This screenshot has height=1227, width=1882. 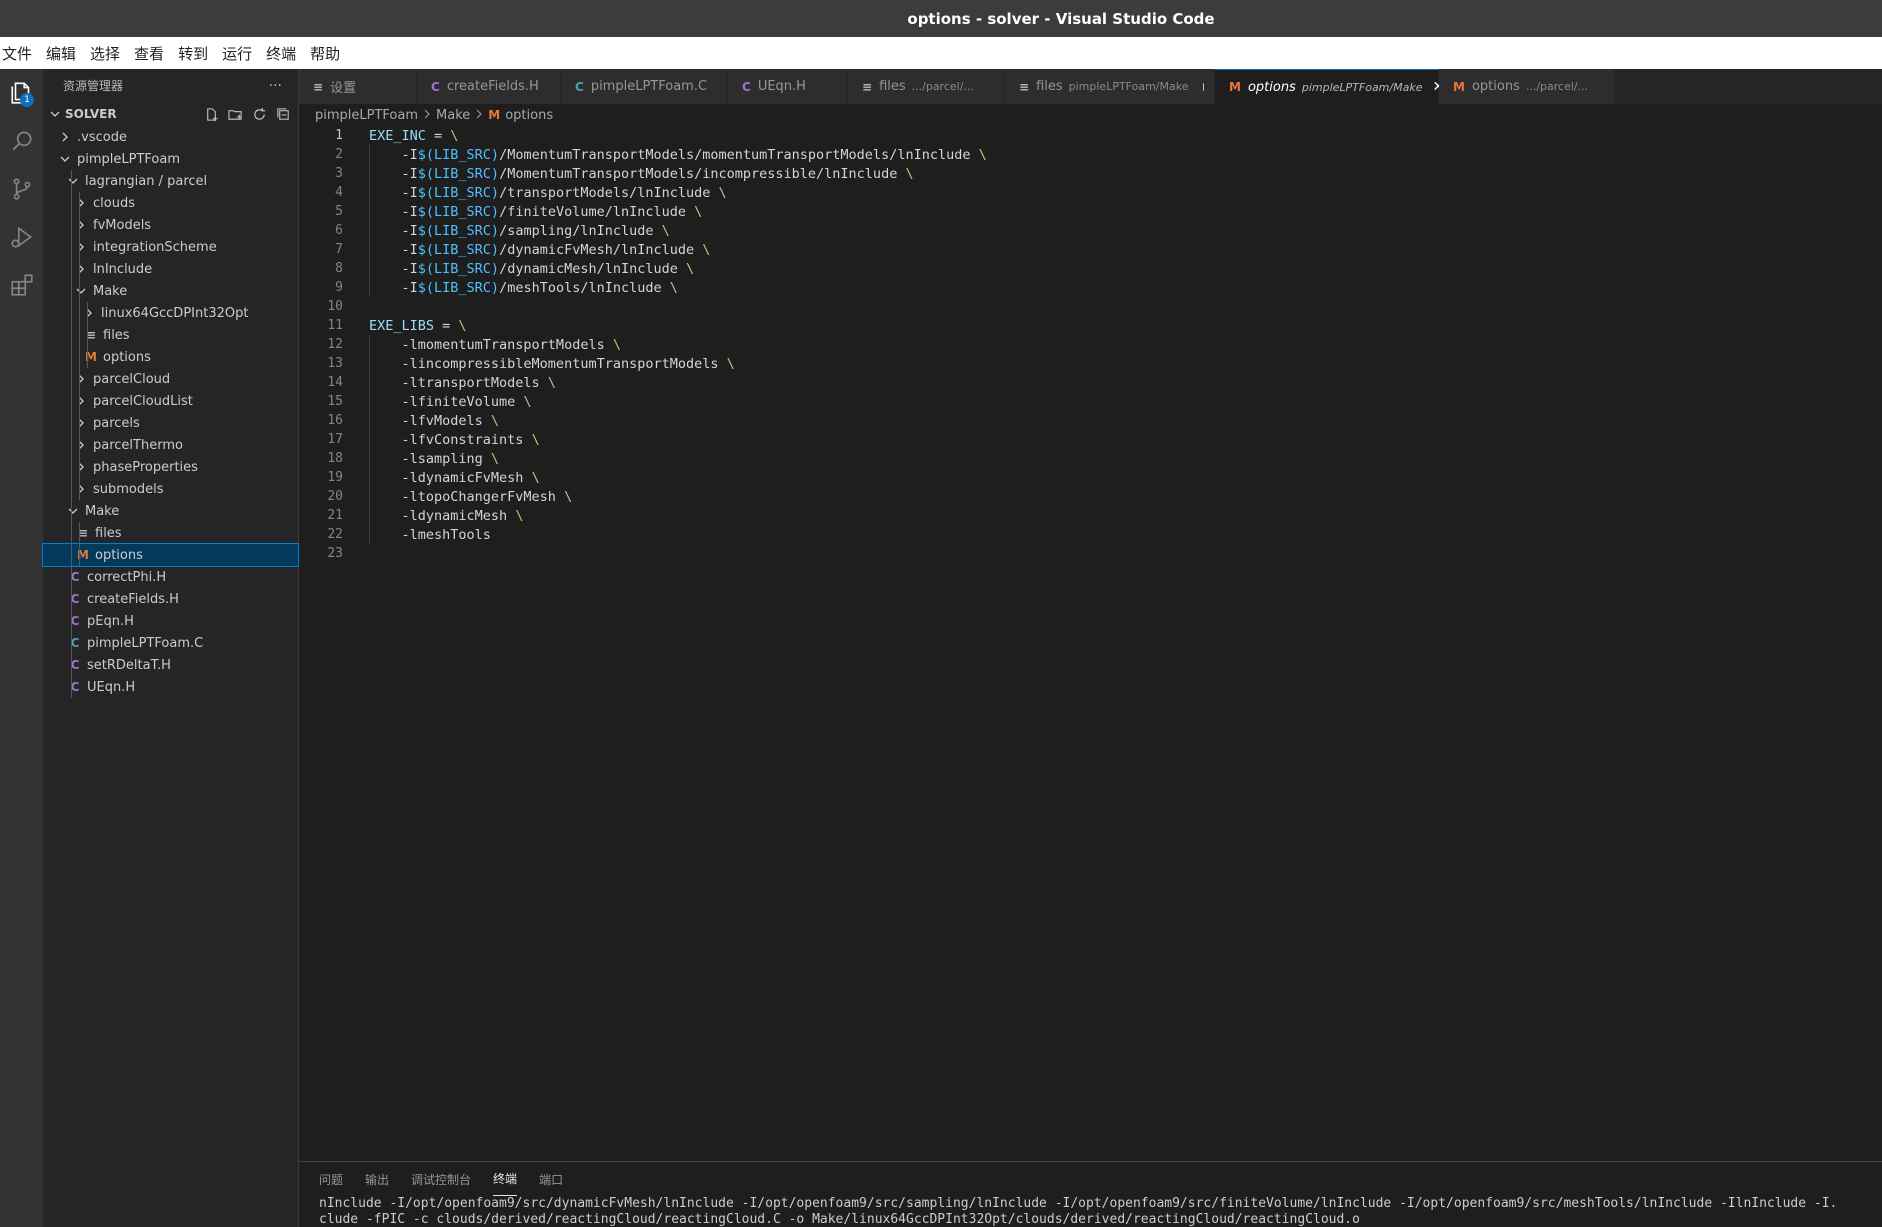 I want to click on tree-file: CcorrectPhi.H, so click(x=170, y=577).